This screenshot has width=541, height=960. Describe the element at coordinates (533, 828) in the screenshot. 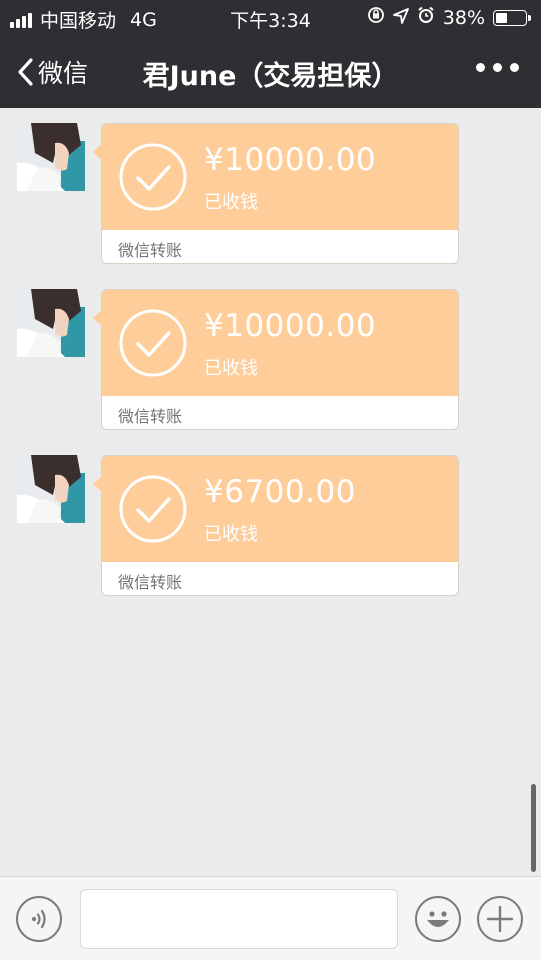

I see `chat-scrollbar` at that location.